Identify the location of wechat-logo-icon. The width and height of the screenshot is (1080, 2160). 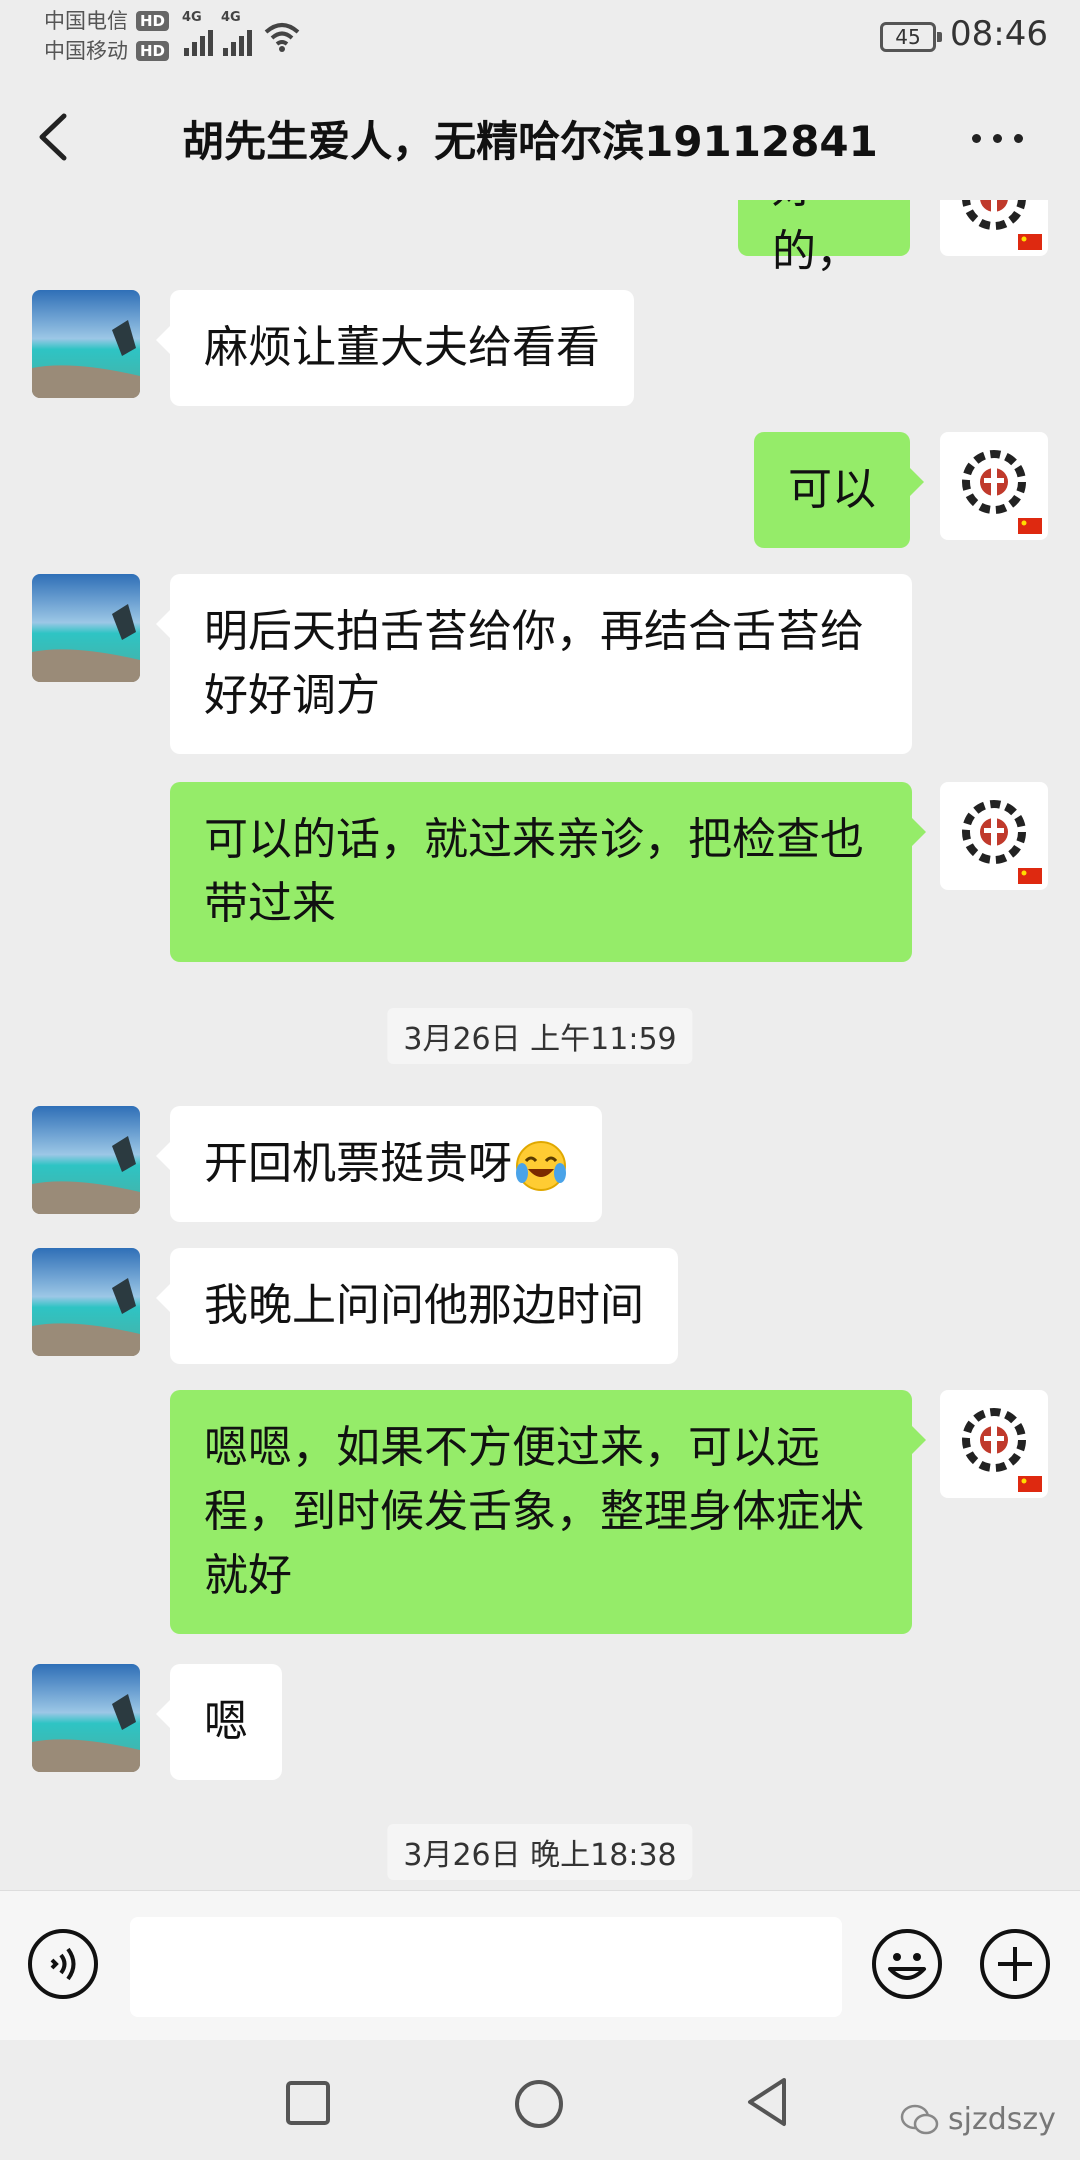
(919, 2119).